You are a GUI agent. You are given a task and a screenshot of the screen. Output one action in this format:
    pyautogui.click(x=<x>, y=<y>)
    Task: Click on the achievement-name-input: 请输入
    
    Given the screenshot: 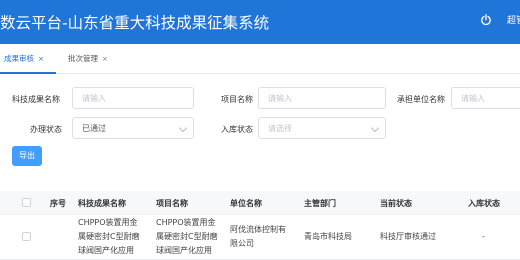 What is the action you would take?
    pyautogui.click(x=133, y=98)
    